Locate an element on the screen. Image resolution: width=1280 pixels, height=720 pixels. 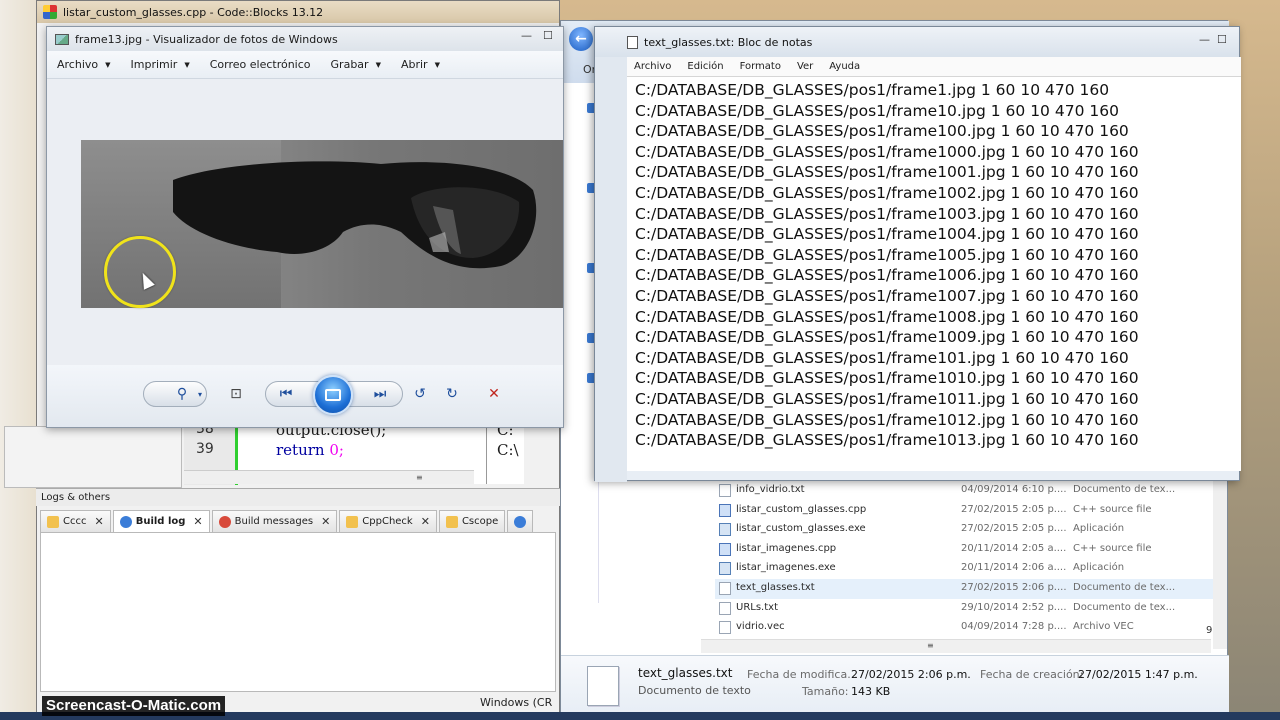
file-icon is located at coordinates (725, 628).